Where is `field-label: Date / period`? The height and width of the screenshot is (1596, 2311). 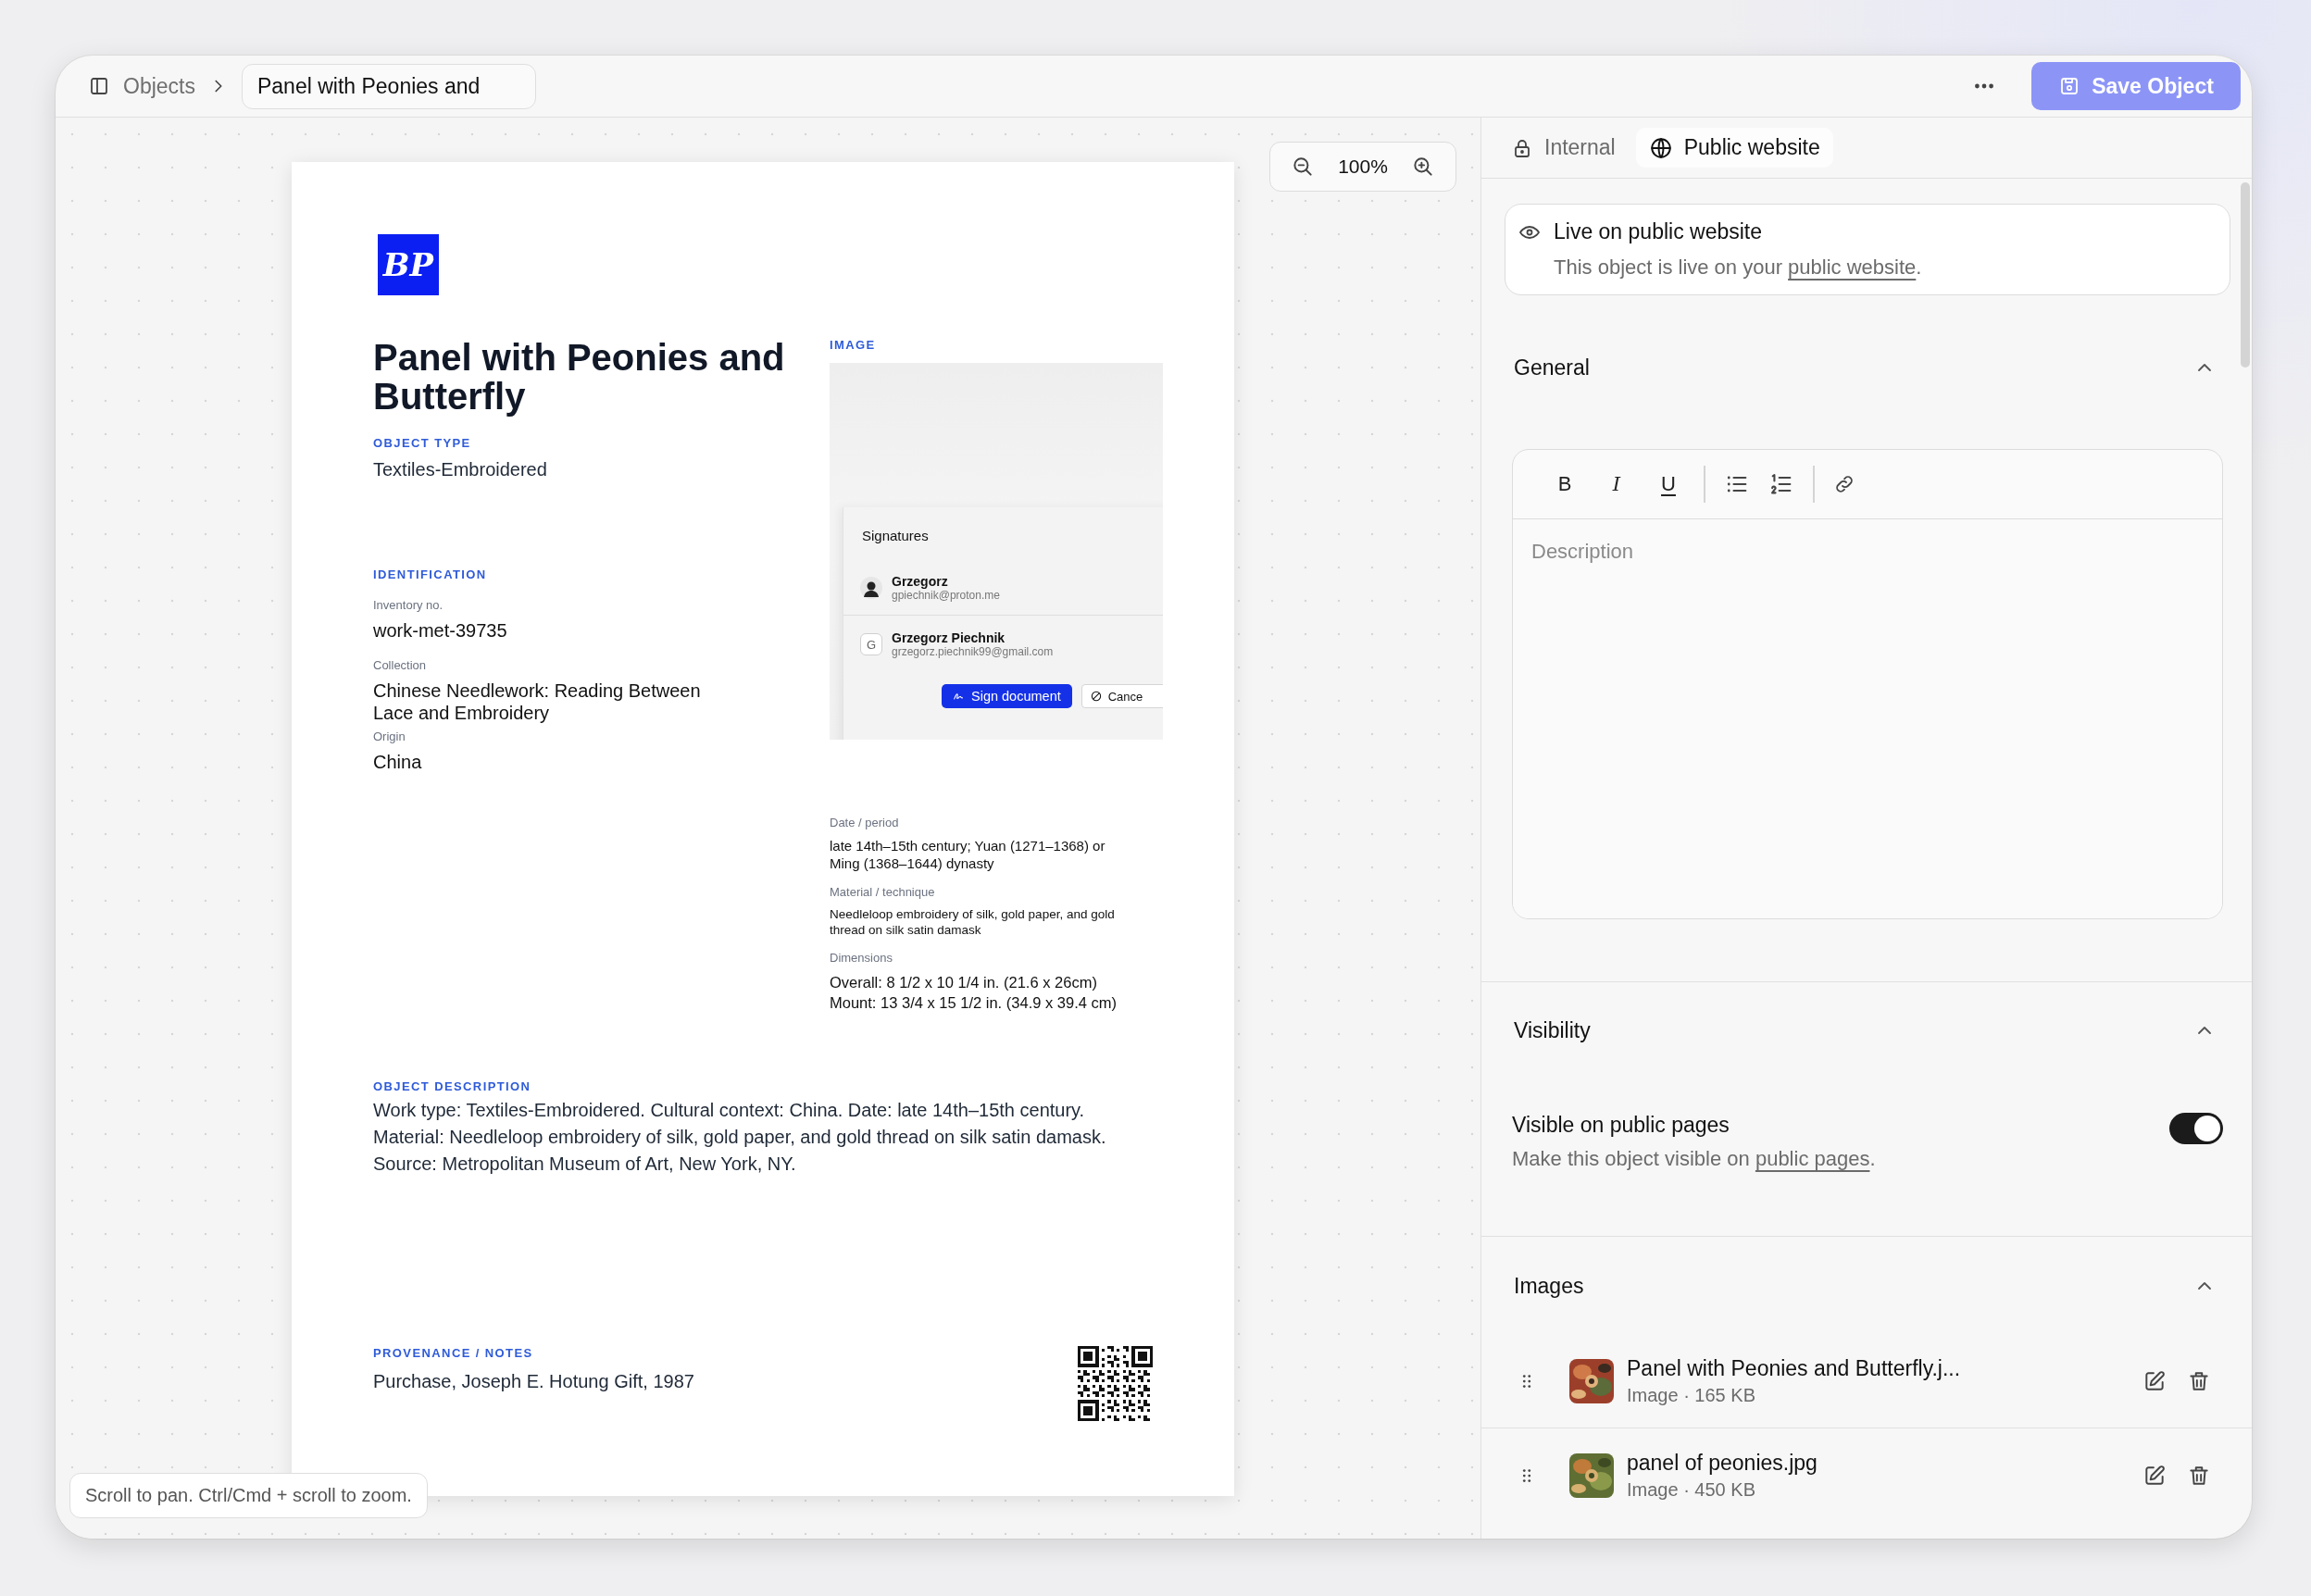 field-label: Date / period is located at coordinates (865, 822).